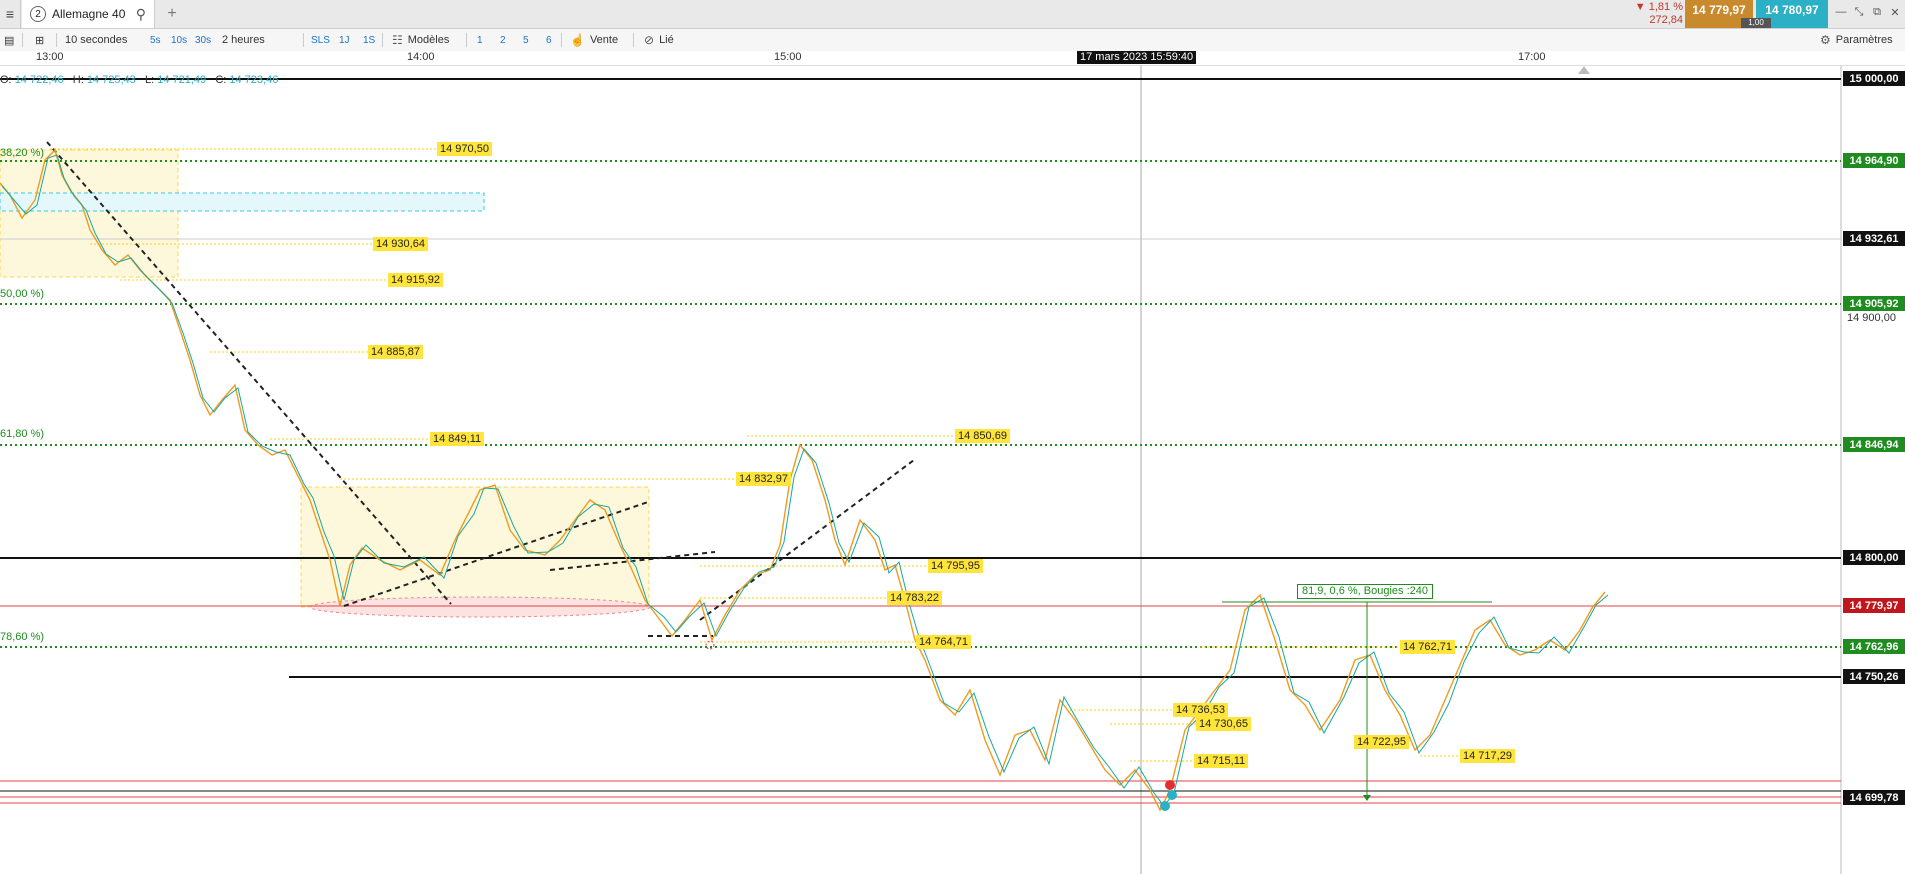 This screenshot has width=1905, height=874. Describe the element at coordinates (1365, 591) in the screenshot. I see `measure-tool-label: 81,9, 0,6 %, Bougies :240` at that location.